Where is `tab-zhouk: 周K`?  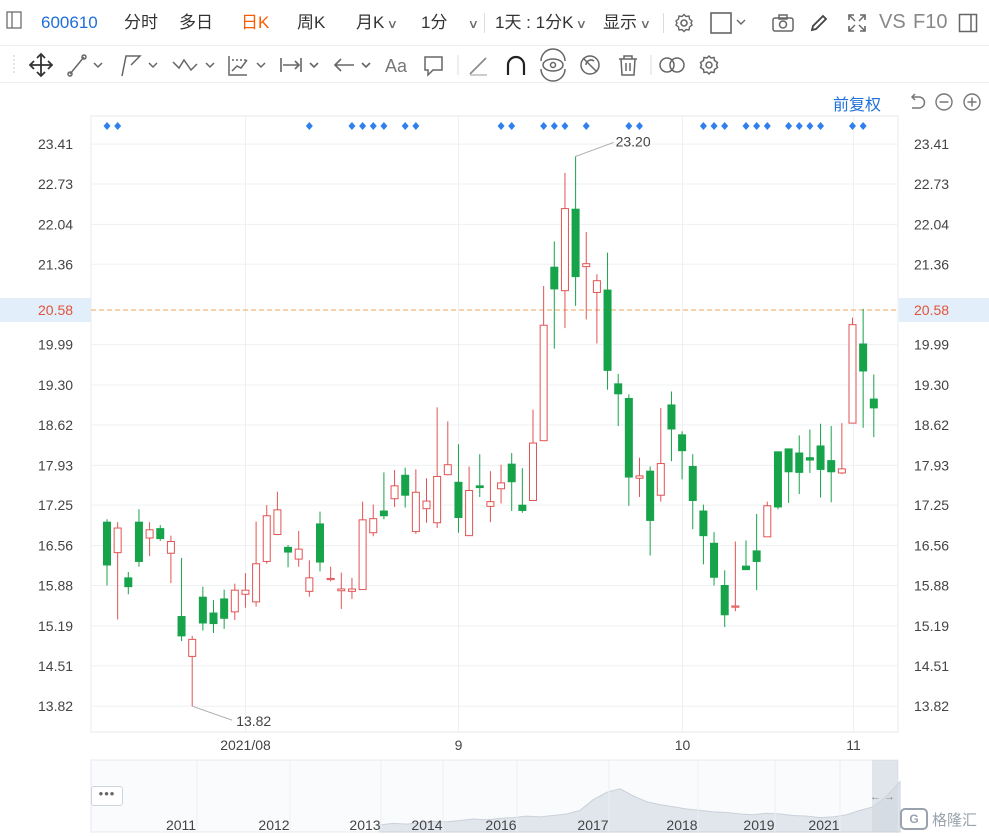 tab-zhouk: 周K is located at coordinates (311, 23).